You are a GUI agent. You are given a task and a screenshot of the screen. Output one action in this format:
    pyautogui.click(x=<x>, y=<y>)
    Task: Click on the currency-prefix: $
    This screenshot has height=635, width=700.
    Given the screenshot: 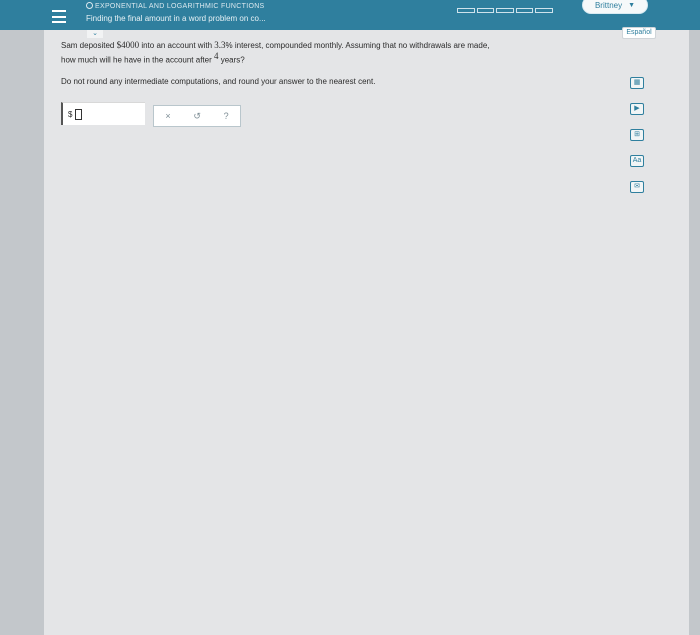 What is the action you would take?
    pyautogui.click(x=70, y=114)
    